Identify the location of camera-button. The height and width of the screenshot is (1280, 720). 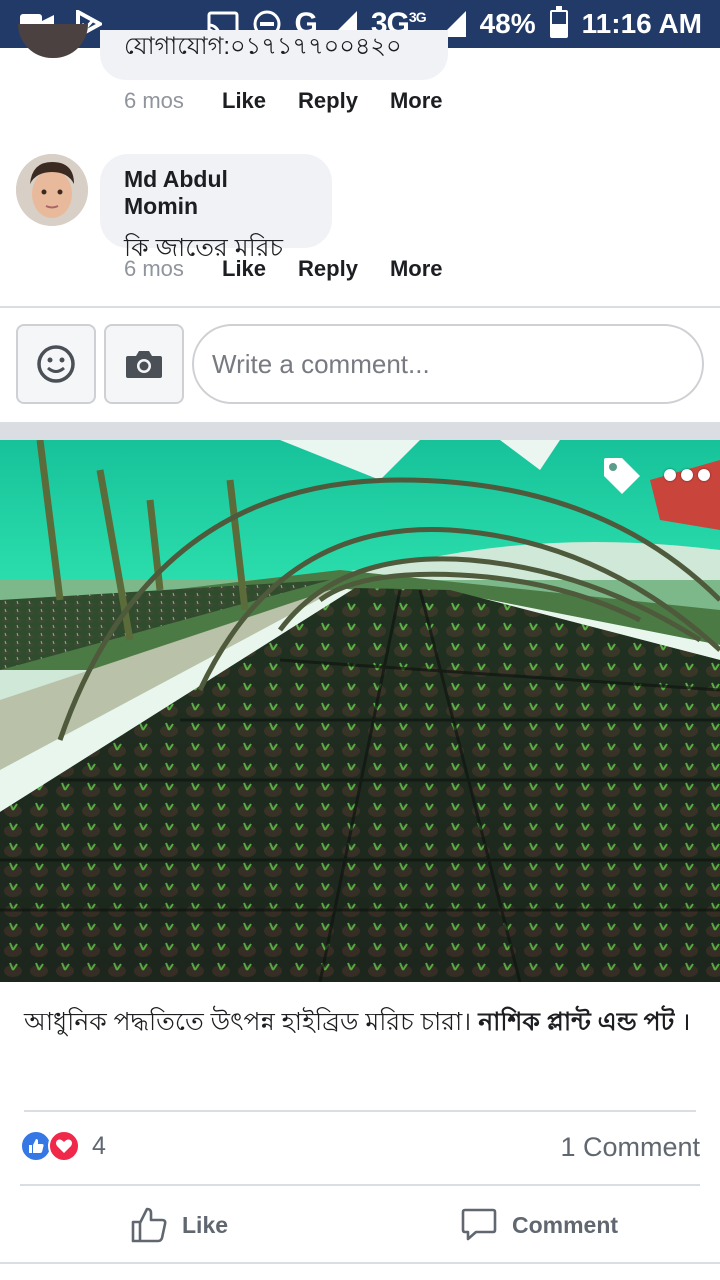
(144, 364).